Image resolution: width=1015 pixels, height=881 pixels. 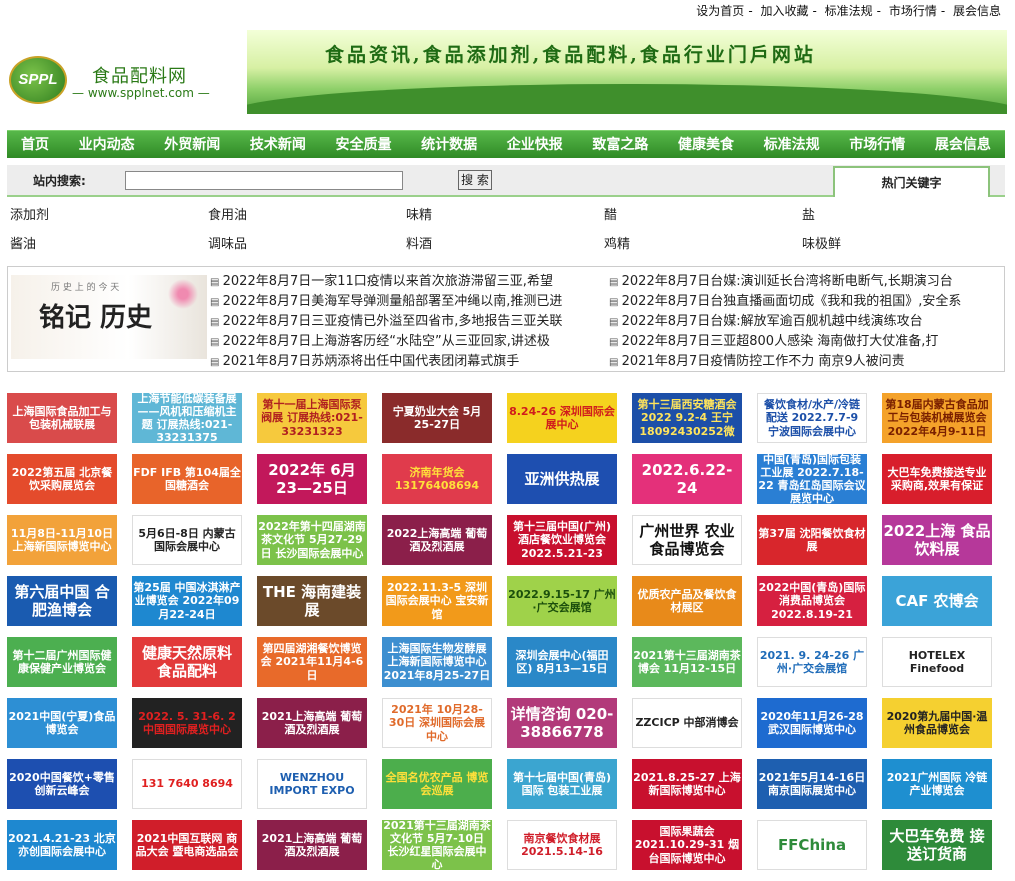 What do you see at coordinates (812, 540) in the screenshot?
I see `exhibition-ad: 第37届 沈阳餐饮食材展` at bounding box center [812, 540].